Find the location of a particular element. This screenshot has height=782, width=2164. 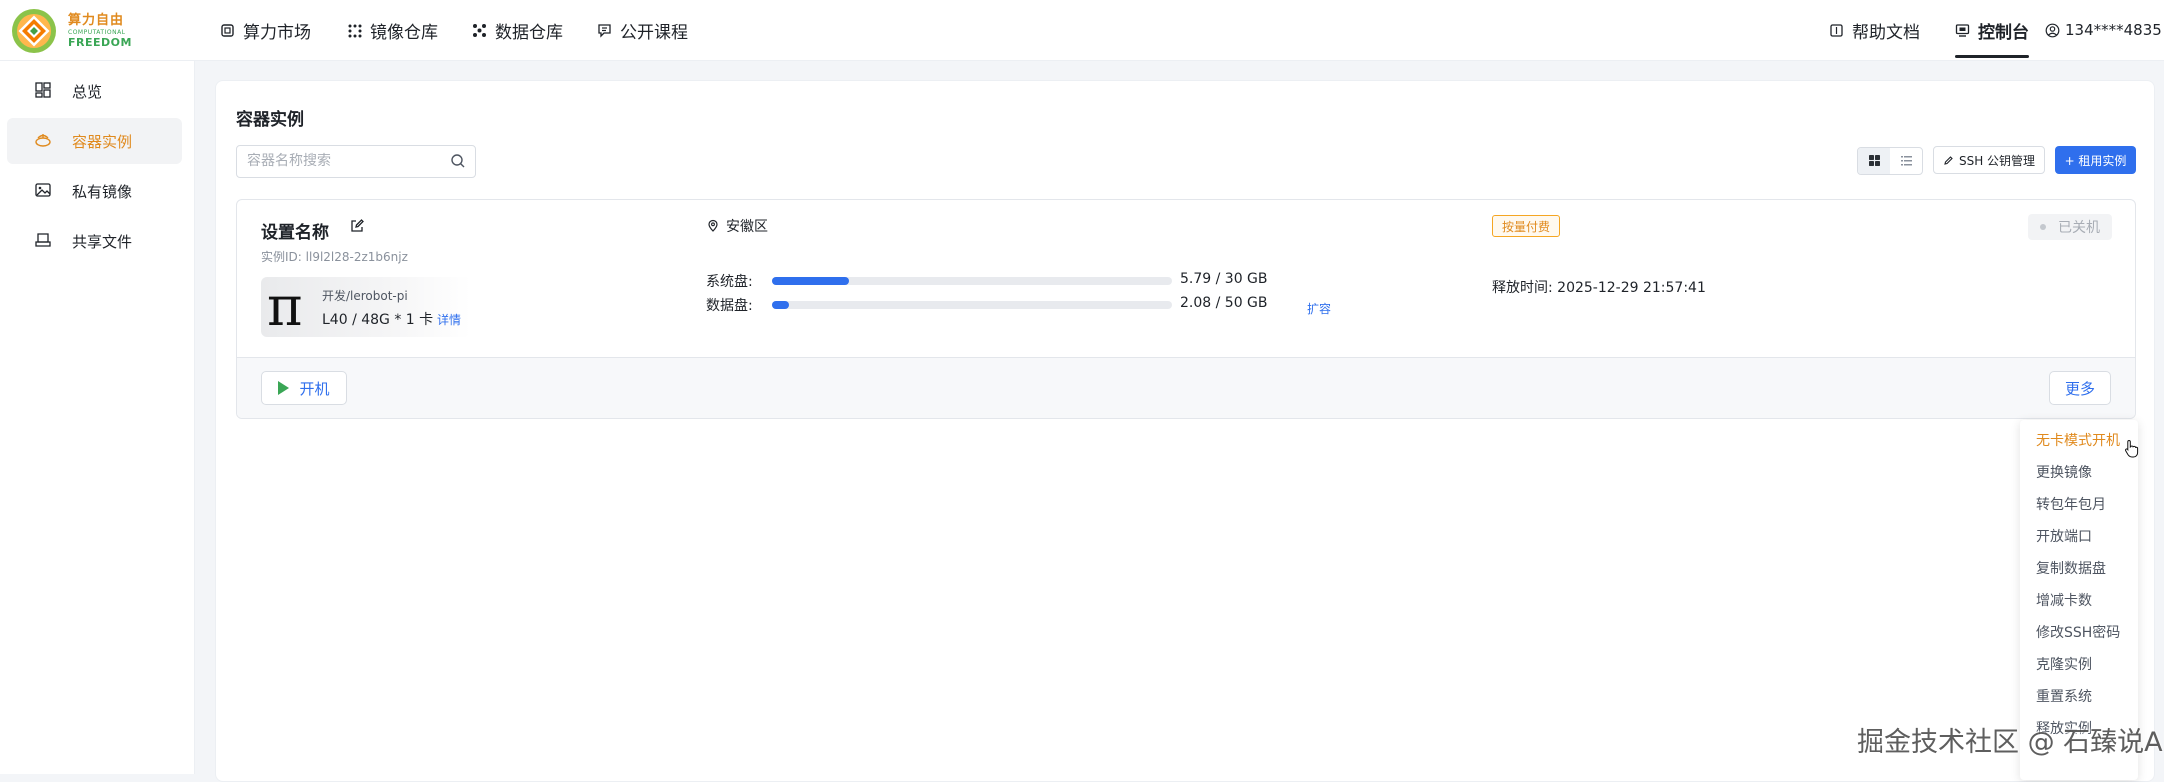

nav-data-repo-label: 数据仓库 is located at coordinates (529, 32).